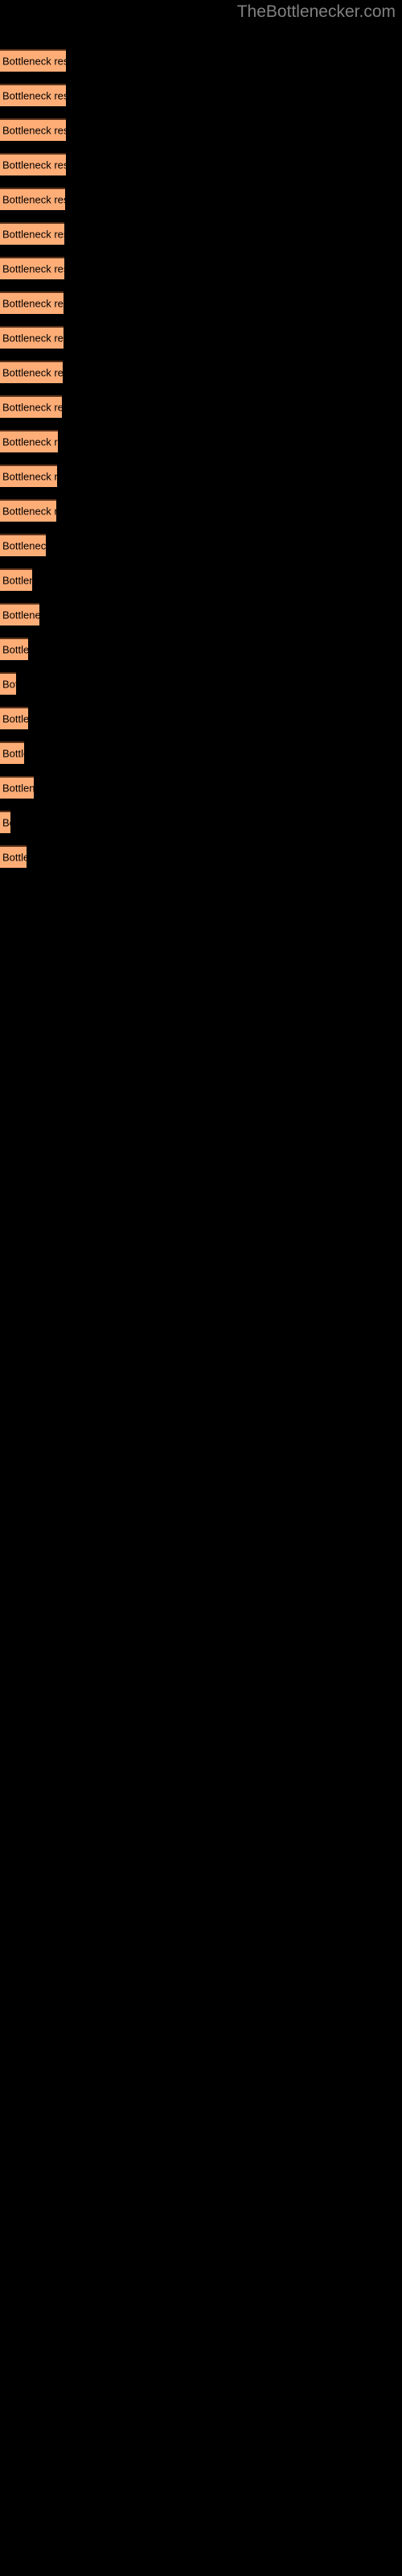  I want to click on bar-19: Bottleneck result, so click(8, 683).